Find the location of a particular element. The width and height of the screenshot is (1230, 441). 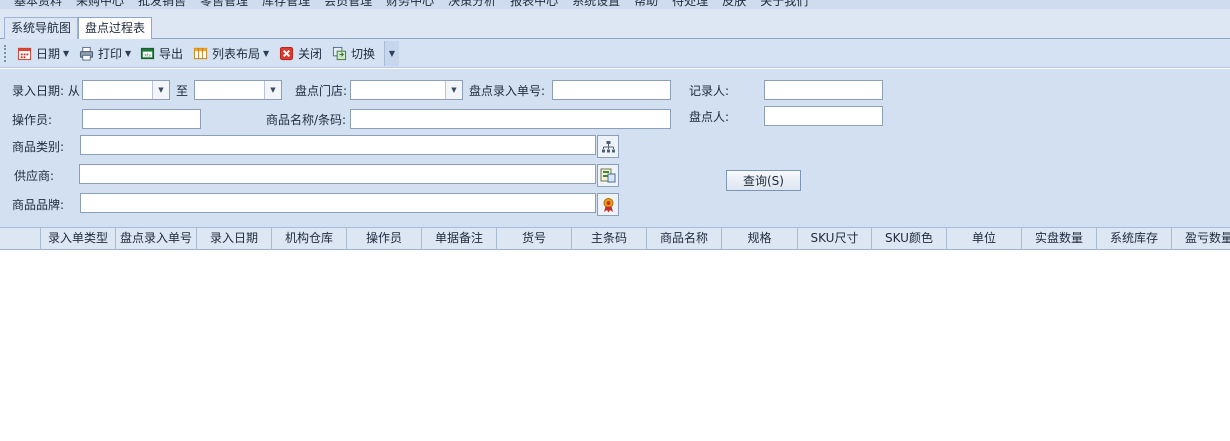

column-header: 单据备注 is located at coordinates (459, 239).